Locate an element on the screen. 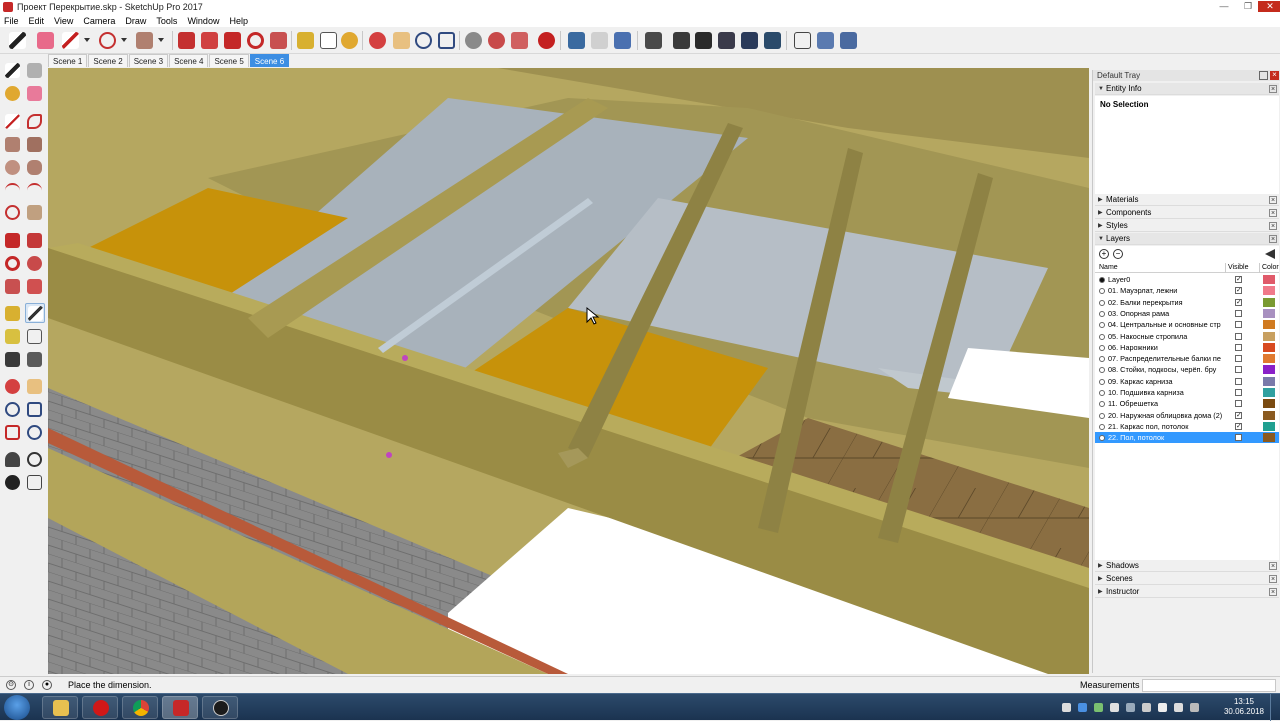 Image resolution: width=1280 pixels, height=721 pixels. layer-name: 04. Центральные и основные стр is located at coordinates (1165, 324).